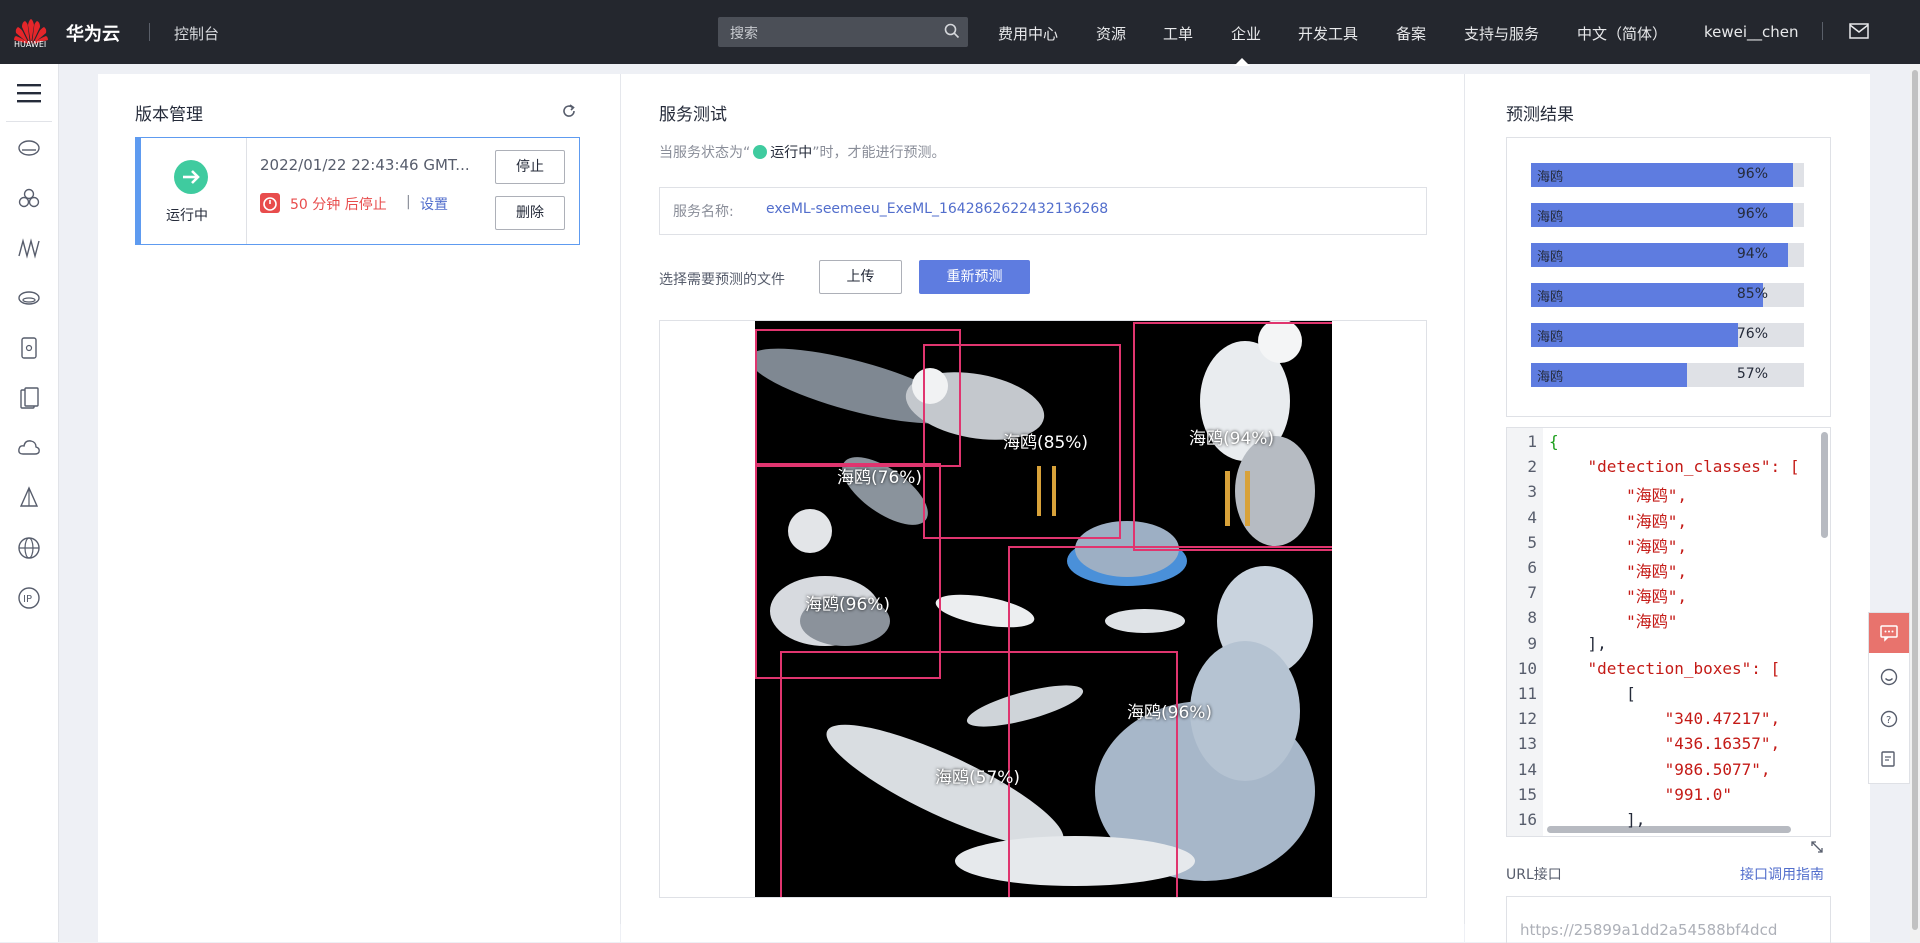 The height and width of the screenshot is (943, 1920). I want to click on expand-icon, so click(1817, 847).